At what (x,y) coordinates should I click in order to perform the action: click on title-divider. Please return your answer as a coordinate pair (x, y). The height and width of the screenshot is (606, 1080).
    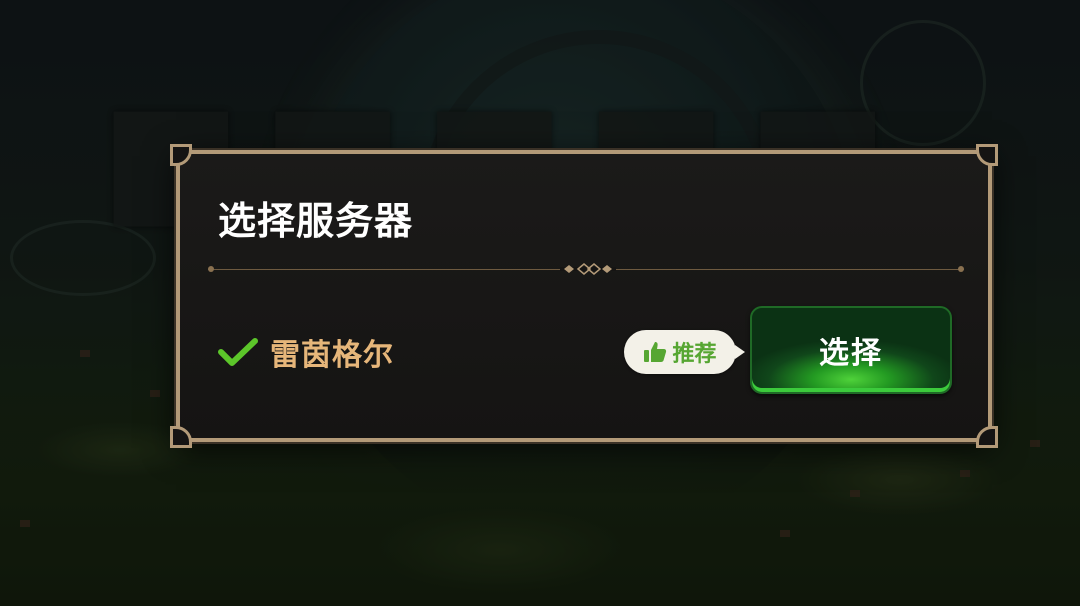
    Looking at the image, I should click on (586, 269).